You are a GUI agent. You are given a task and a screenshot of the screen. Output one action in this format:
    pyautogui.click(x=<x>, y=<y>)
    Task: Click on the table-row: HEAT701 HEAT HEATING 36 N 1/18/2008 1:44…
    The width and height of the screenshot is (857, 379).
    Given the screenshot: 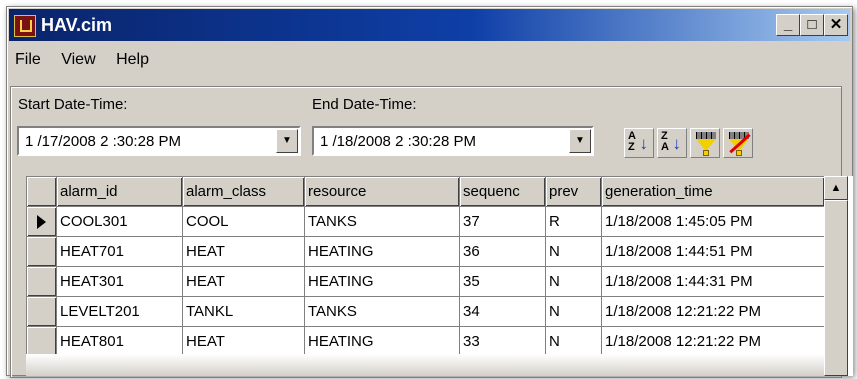 What is the action you would take?
    pyautogui.click(x=425, y=251)
    